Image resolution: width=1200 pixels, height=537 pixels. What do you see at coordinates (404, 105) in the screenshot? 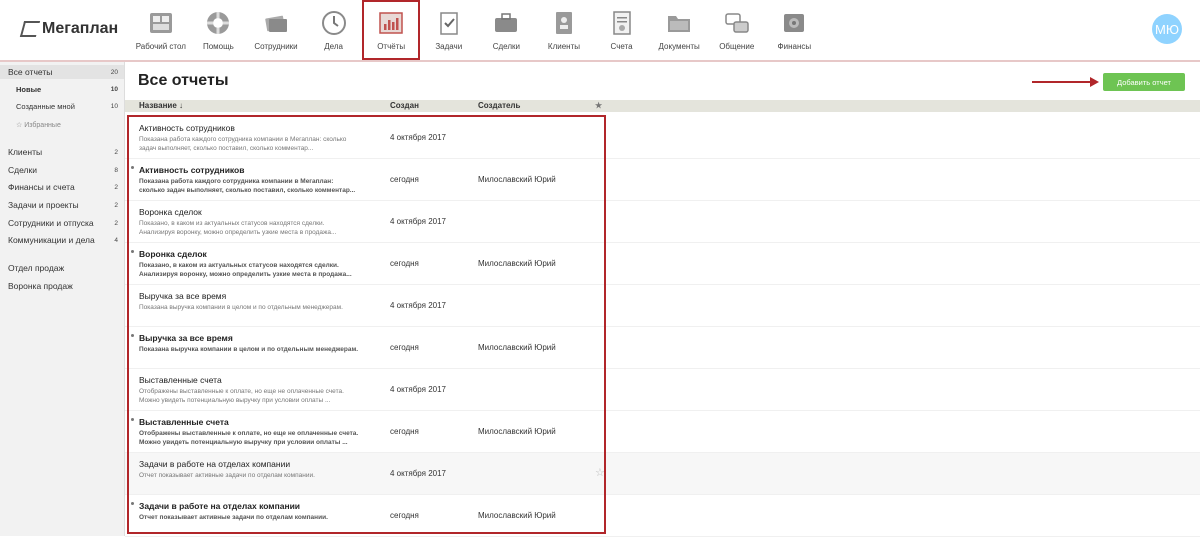
I see `column-header-created: Создан` at bounding box center [404, 105].